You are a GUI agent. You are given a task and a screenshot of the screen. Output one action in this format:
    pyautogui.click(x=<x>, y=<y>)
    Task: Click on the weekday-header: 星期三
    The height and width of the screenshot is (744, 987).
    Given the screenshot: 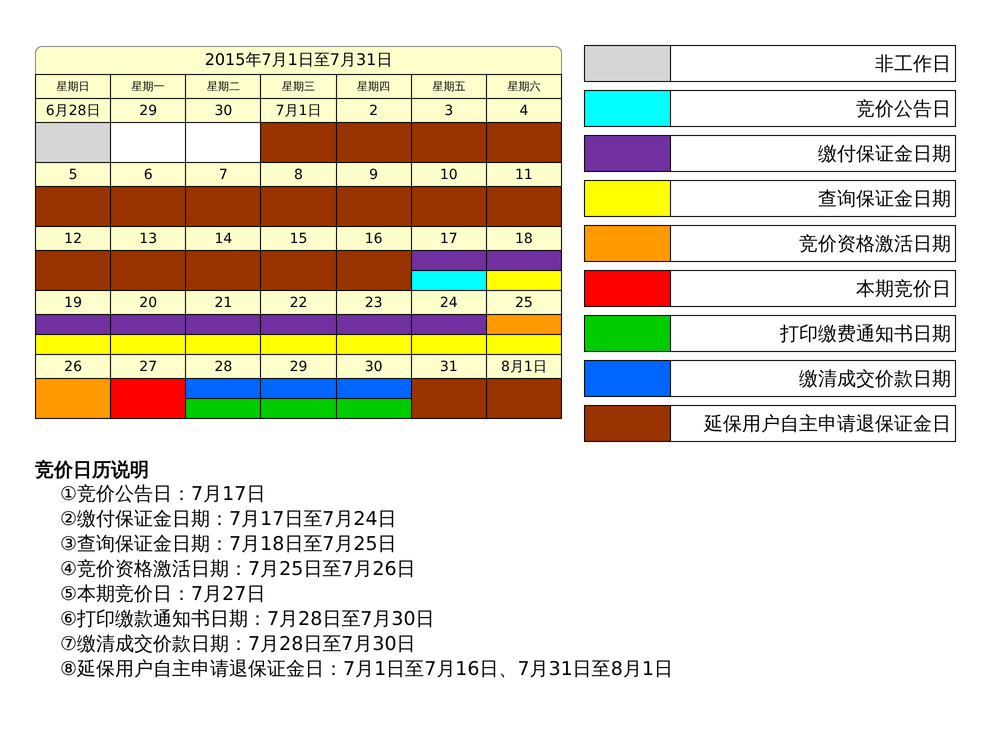 What is the action you would take?
    pyautogui.click(x=298, y=86)
    